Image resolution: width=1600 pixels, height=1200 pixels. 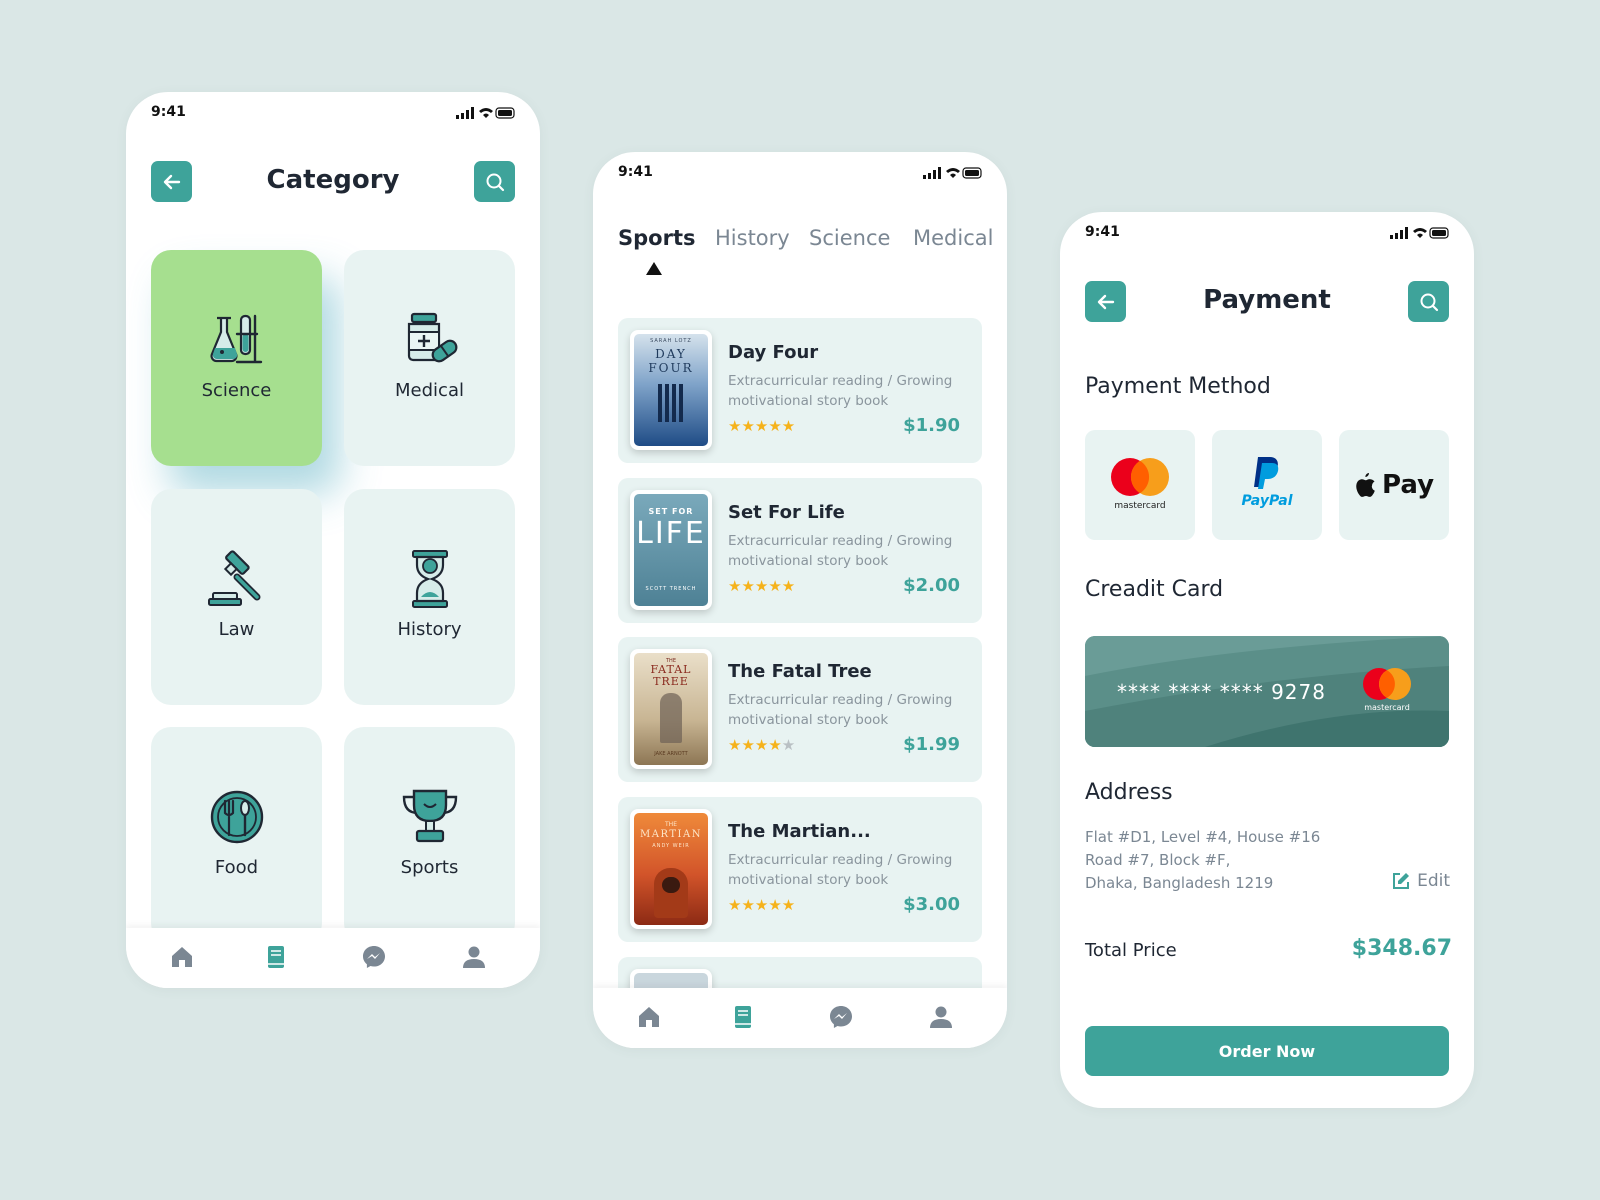 I want to click on book-title: The Fatal Tree, so click(x=800, y=671).